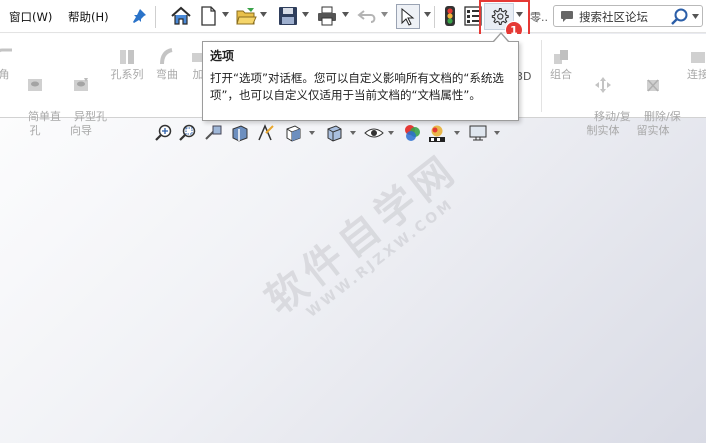 This screenshot has height=443, width=706. Describe the element at coordinates (368, 16) in the screenshot. I see `undo-icon` at that location.